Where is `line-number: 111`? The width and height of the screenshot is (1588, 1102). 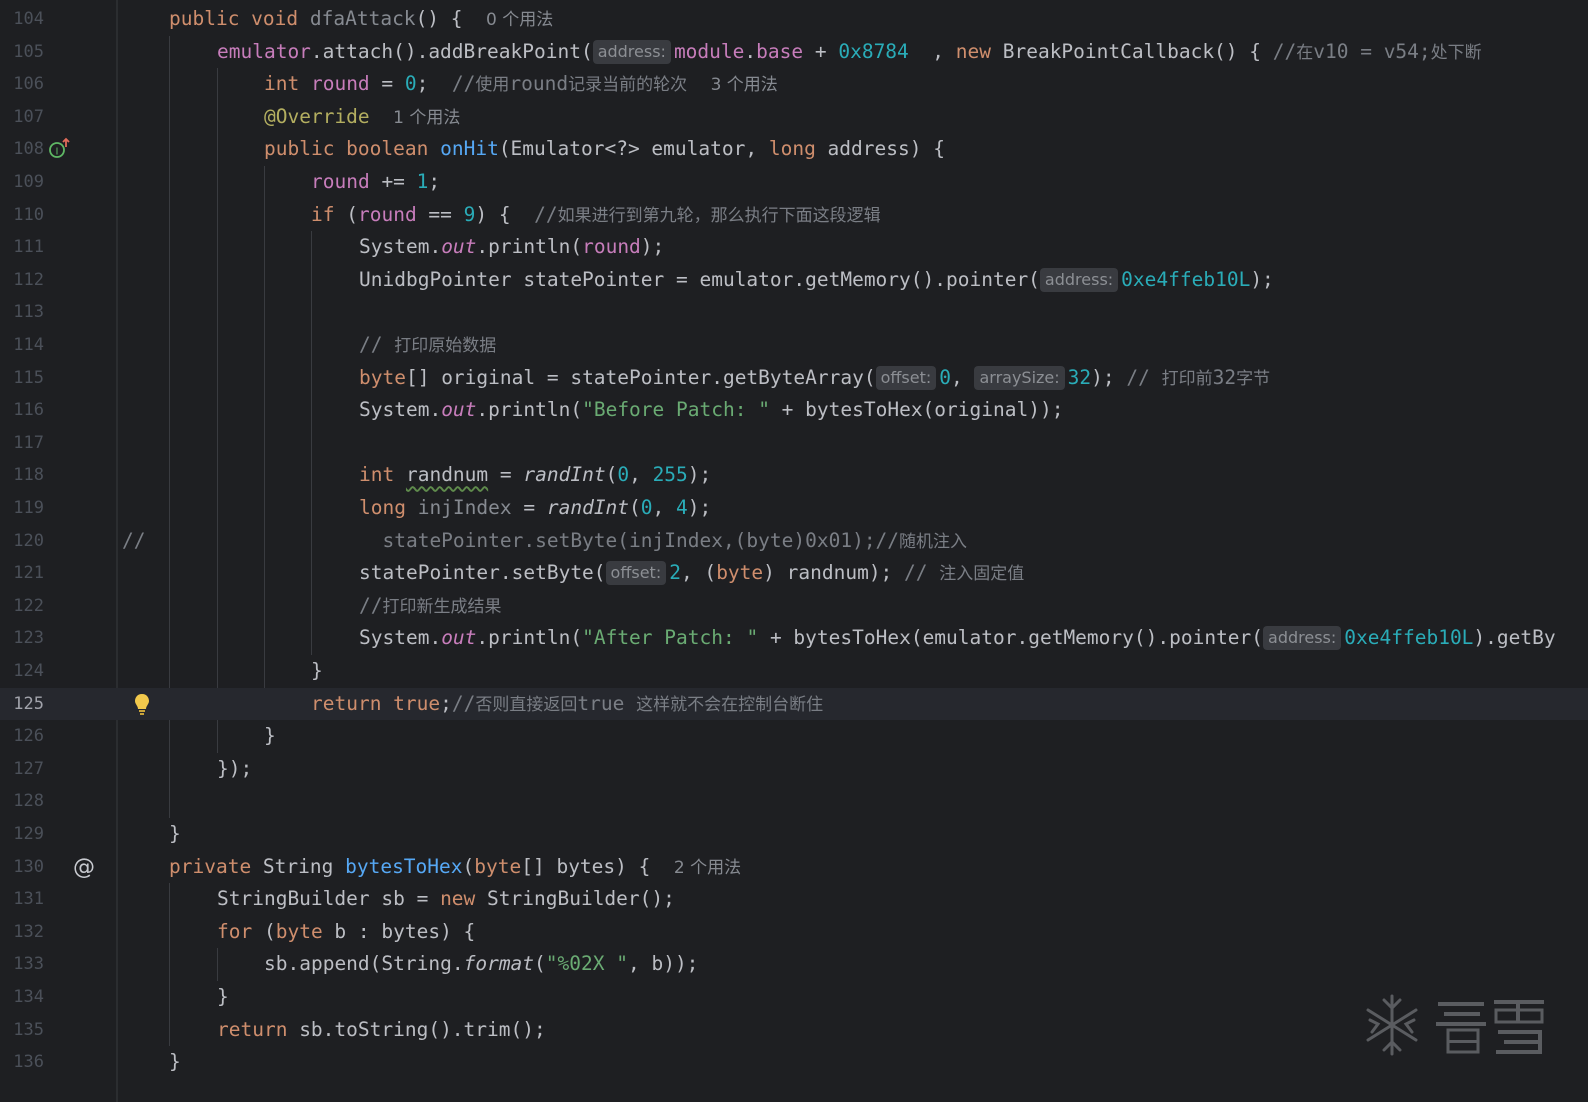 line-number: 111 is located at coordinates (22, 247).